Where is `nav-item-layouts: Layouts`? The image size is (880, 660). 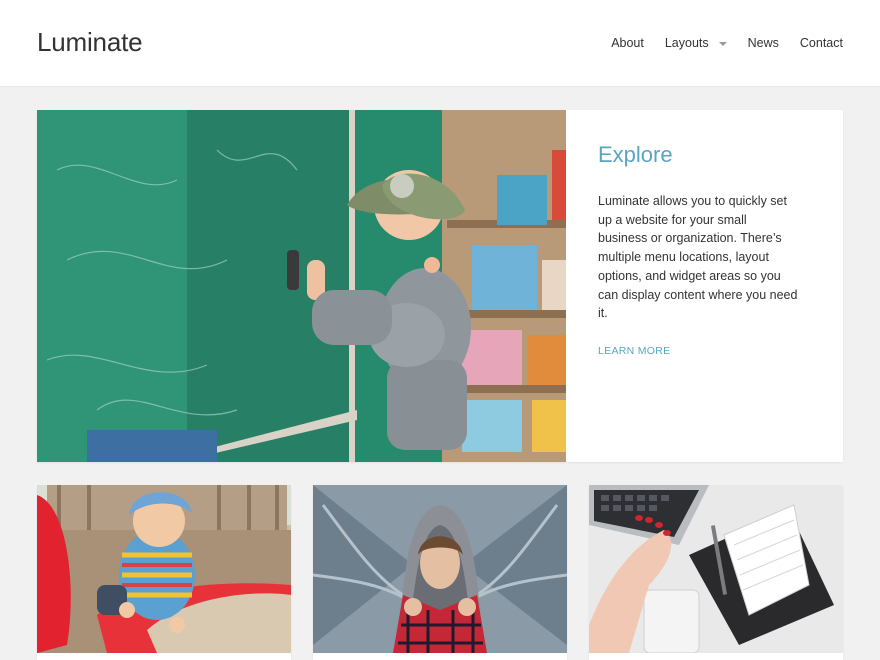
nav-item-layouts: Layouts is located at coordinates (696, 43).